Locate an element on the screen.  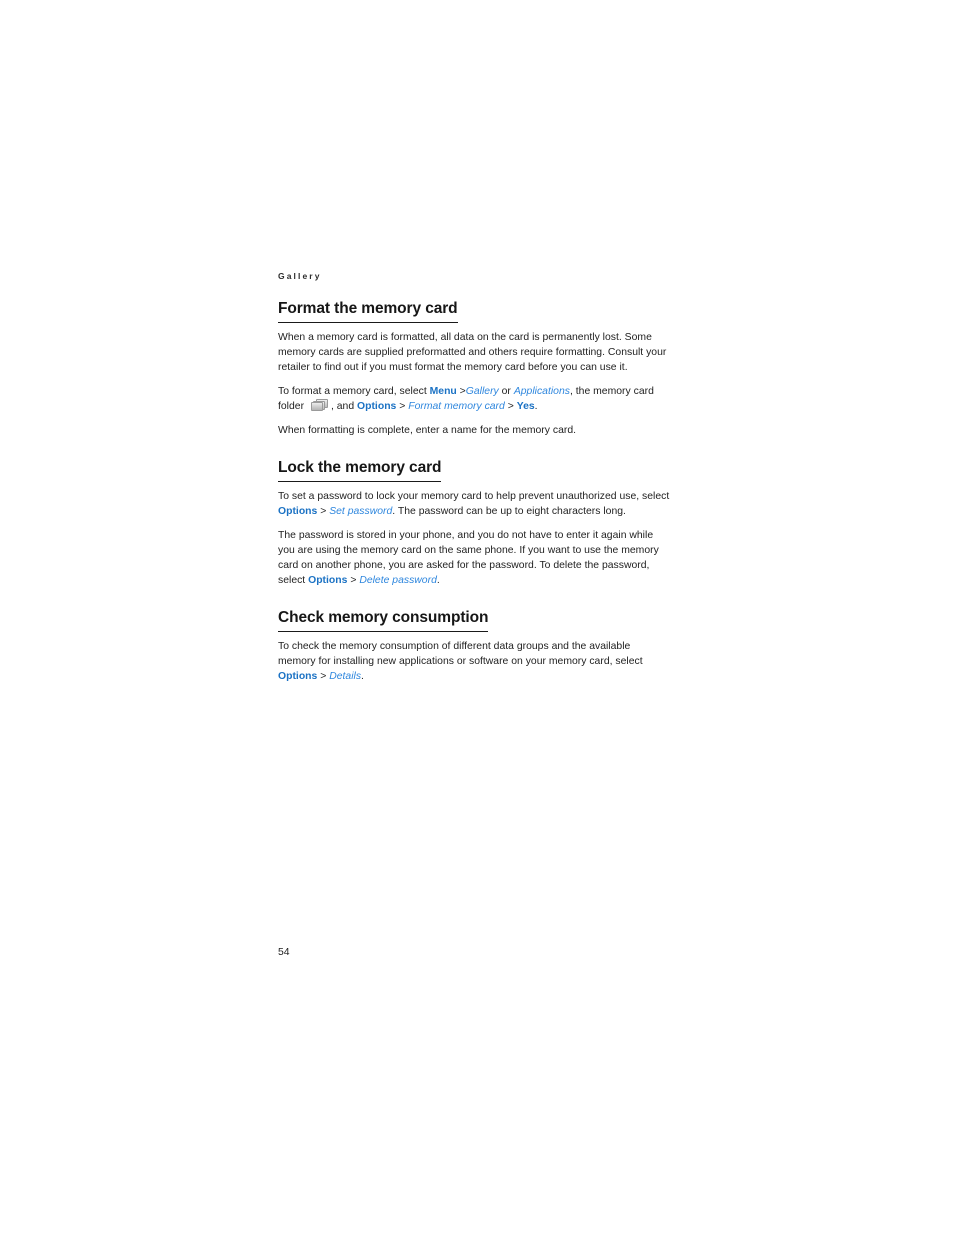
section-heading-check-memory-consumption: Check memory consumption is located at coordinates (383, 620).